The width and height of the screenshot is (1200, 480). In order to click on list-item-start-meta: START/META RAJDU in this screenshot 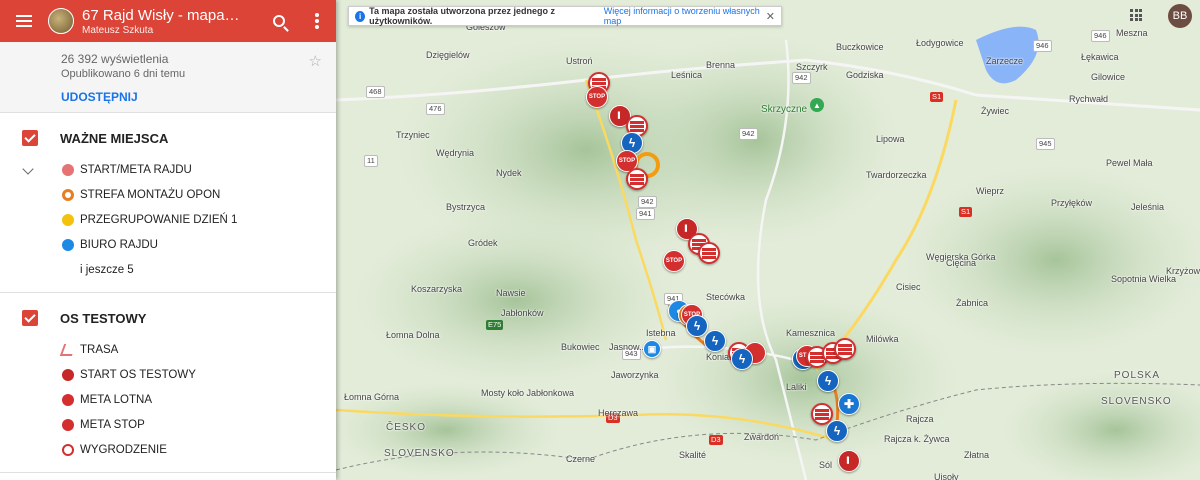, I will do `click(168, 169)`.